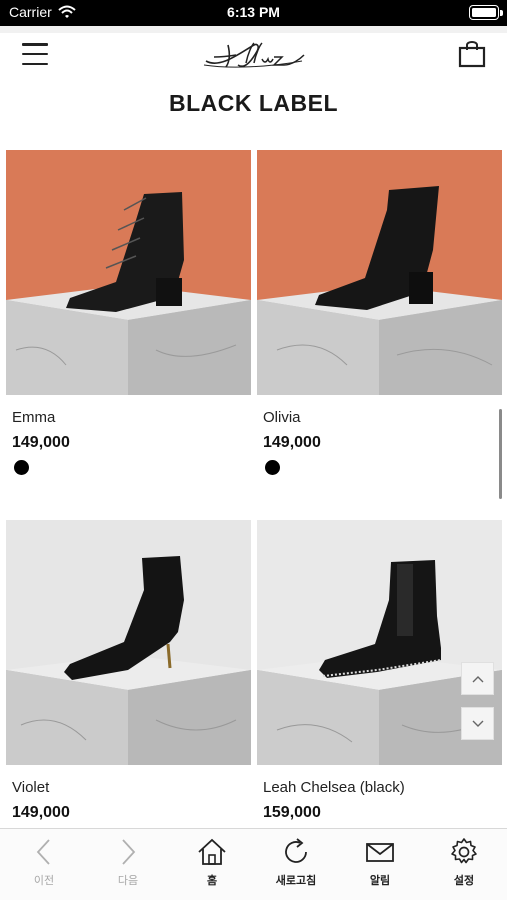 Image resolution: width=507 pixels, height=900 pixels. I want to click on scroll-top-button, so click(477, 678).